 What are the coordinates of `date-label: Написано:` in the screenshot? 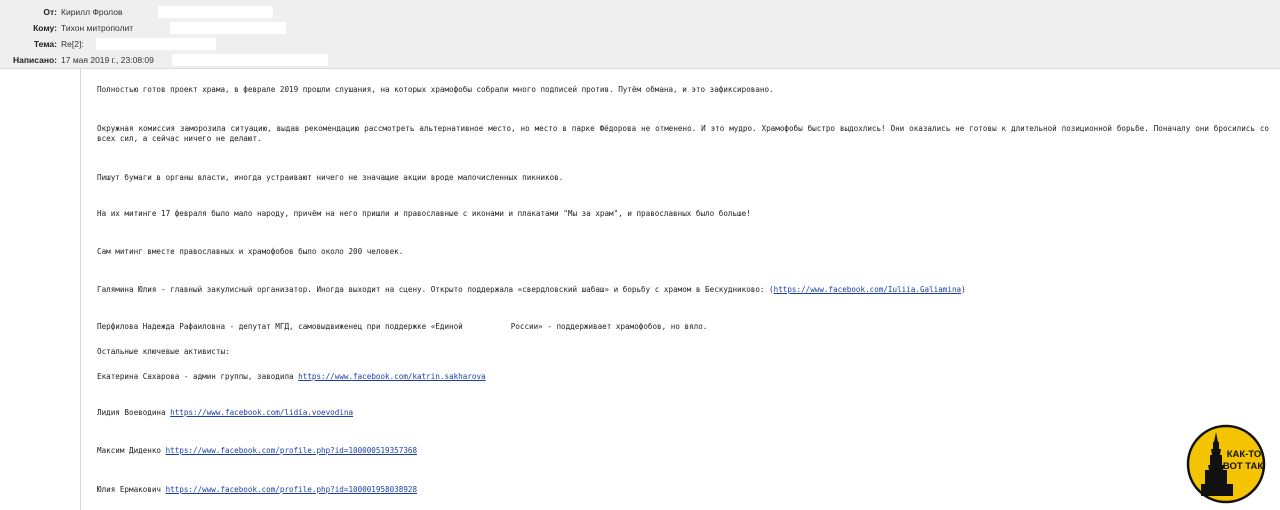 It's located at (35, 60).